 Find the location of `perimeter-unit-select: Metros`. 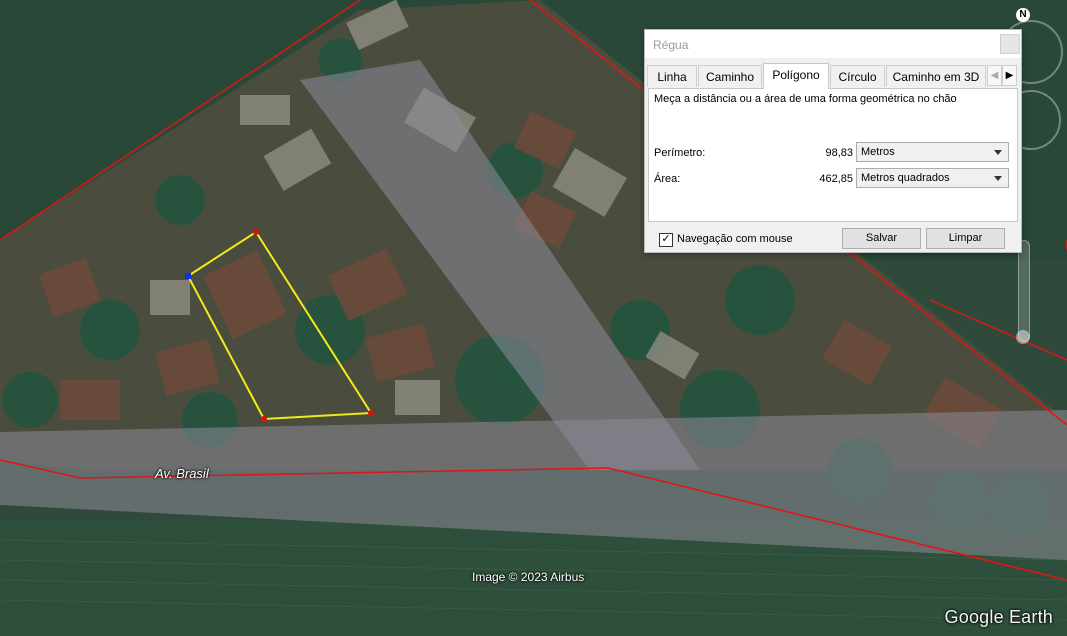

perimeter-unit-select: Metros is located at coordinates (932, 152).